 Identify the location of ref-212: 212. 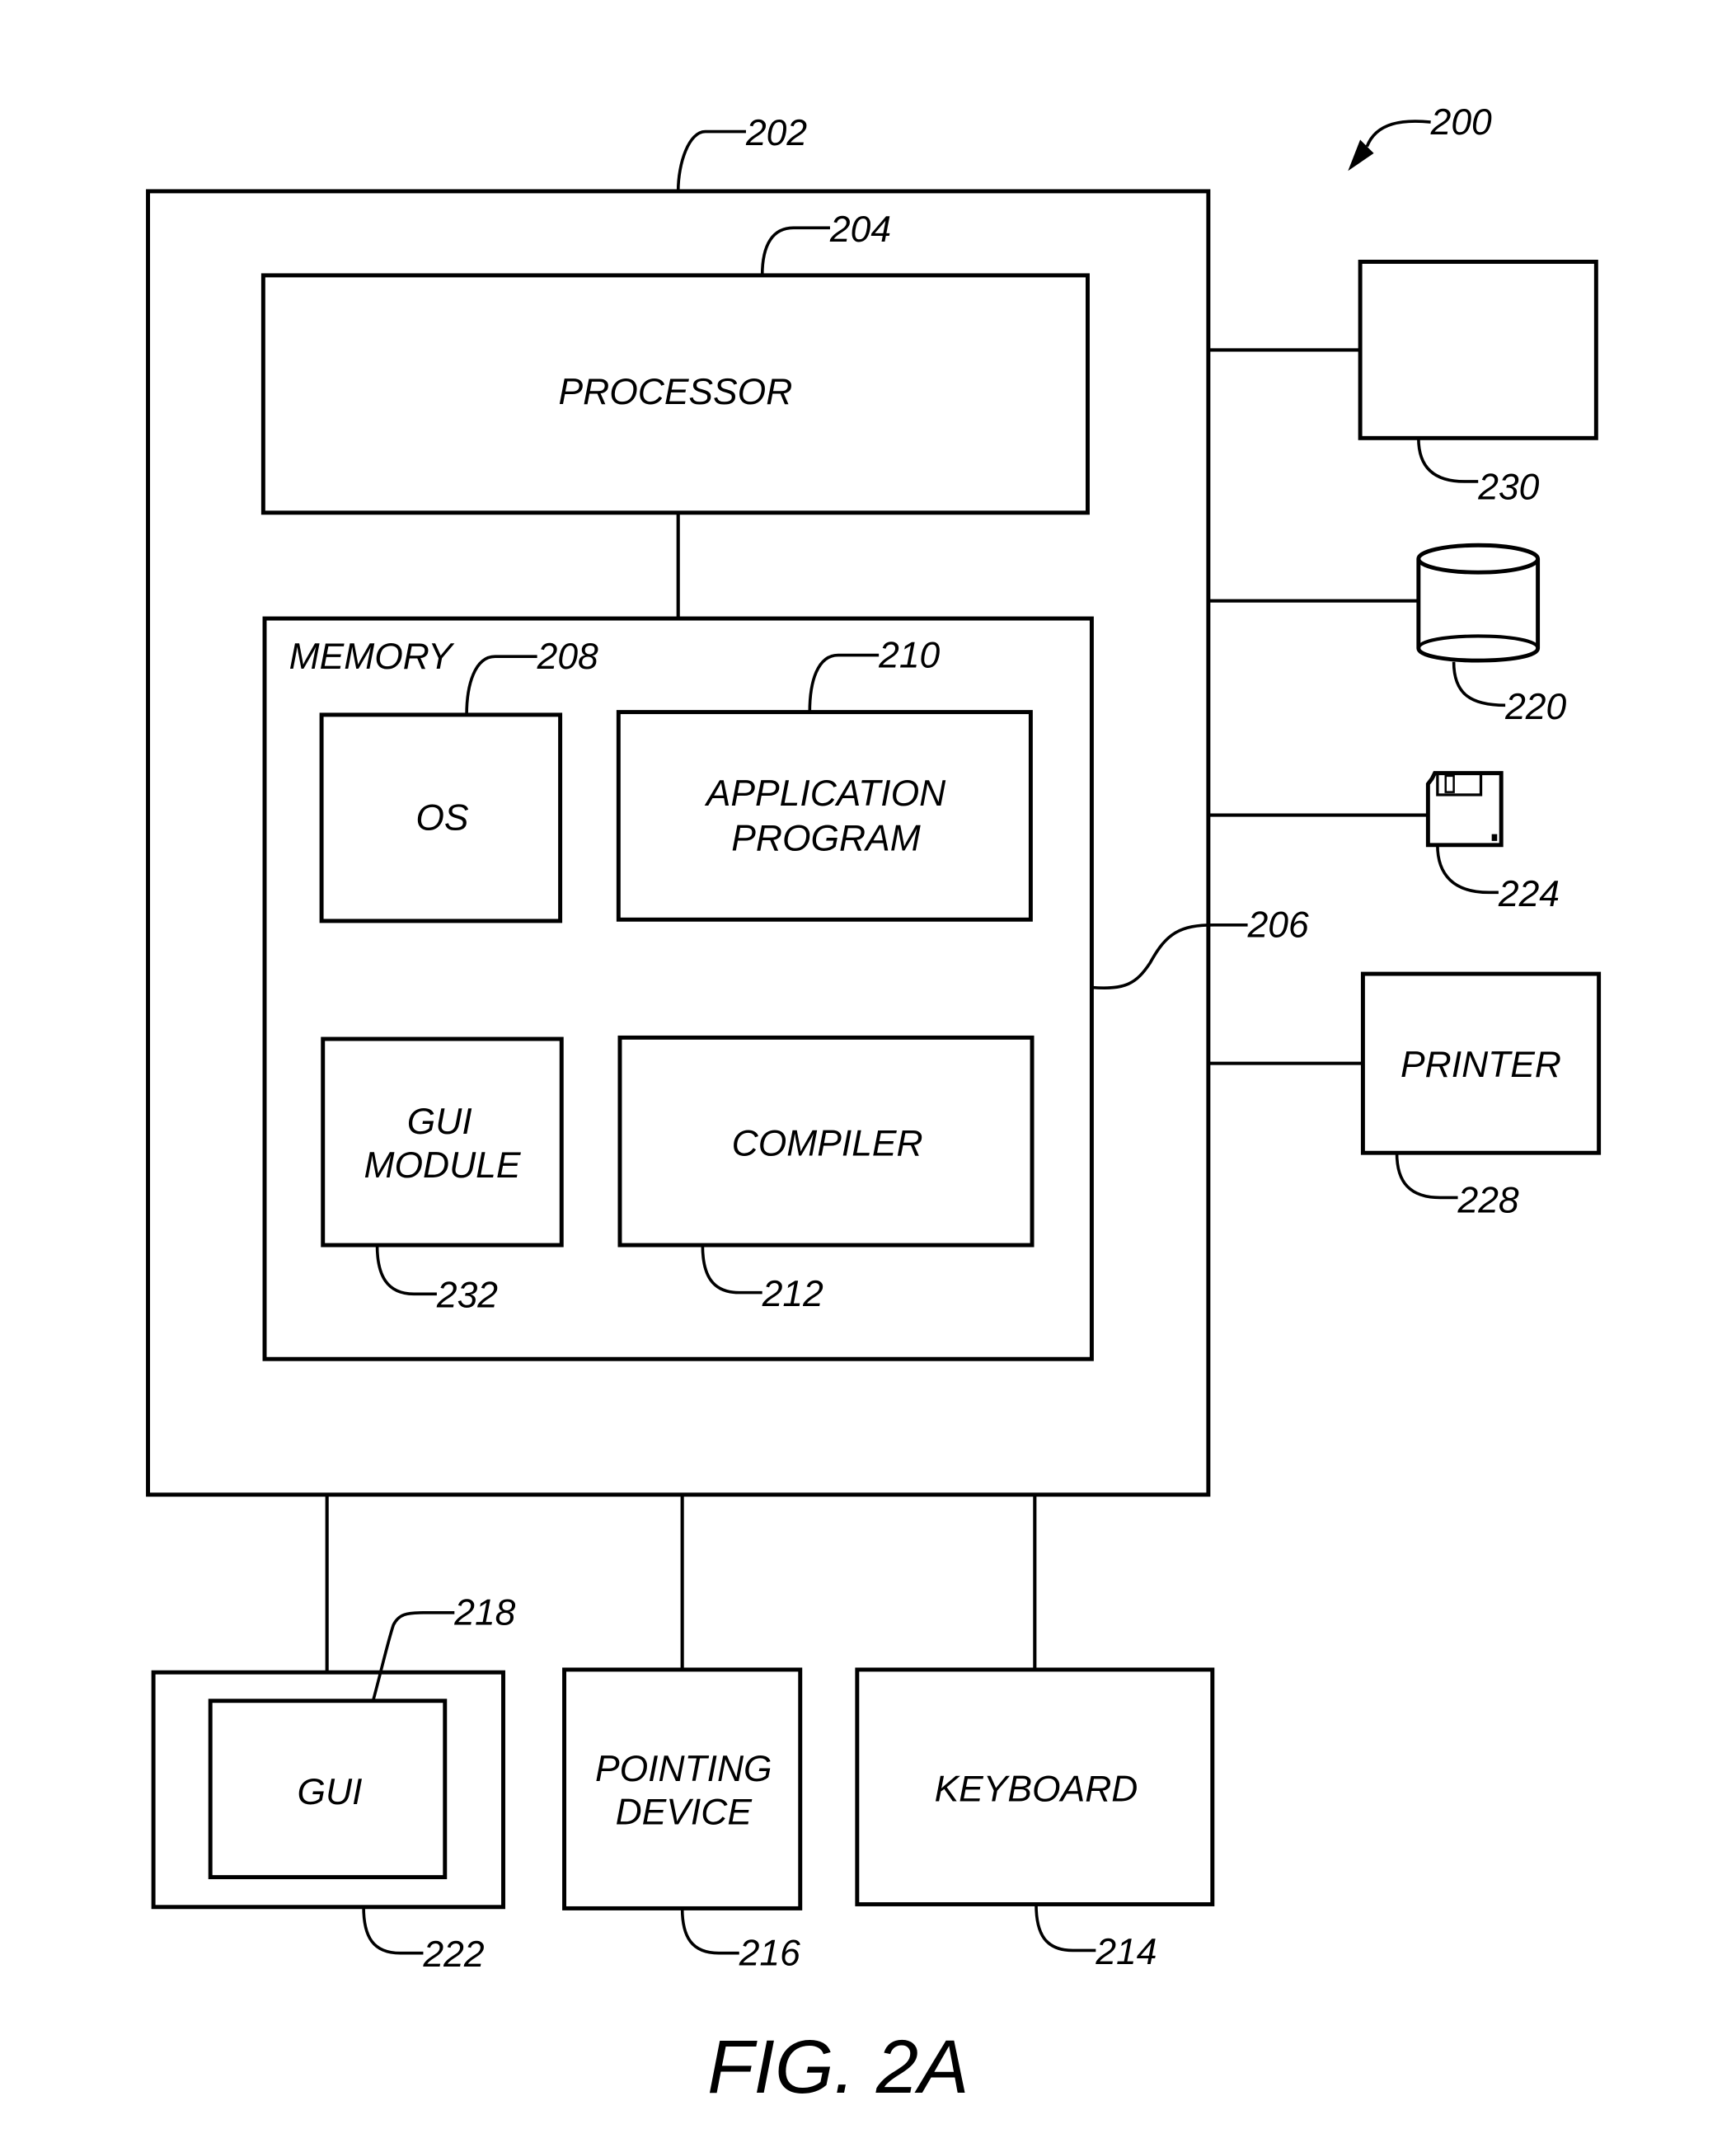
(792, 1294).